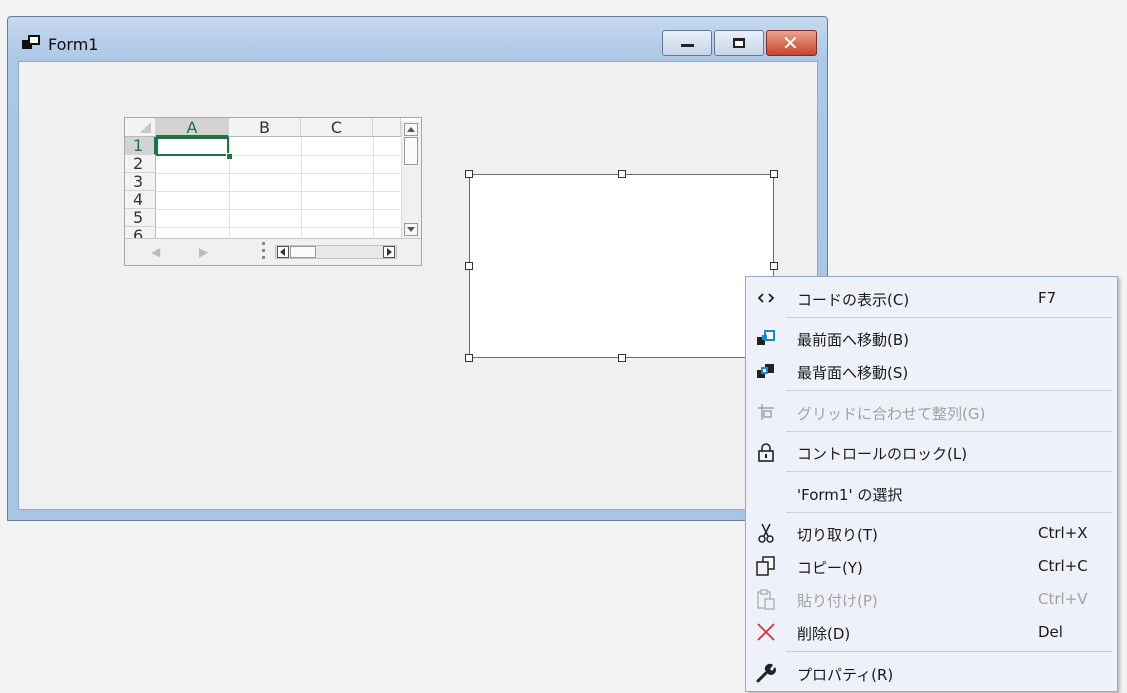  I want to click on scroll-left-icon, so click(283, 252).